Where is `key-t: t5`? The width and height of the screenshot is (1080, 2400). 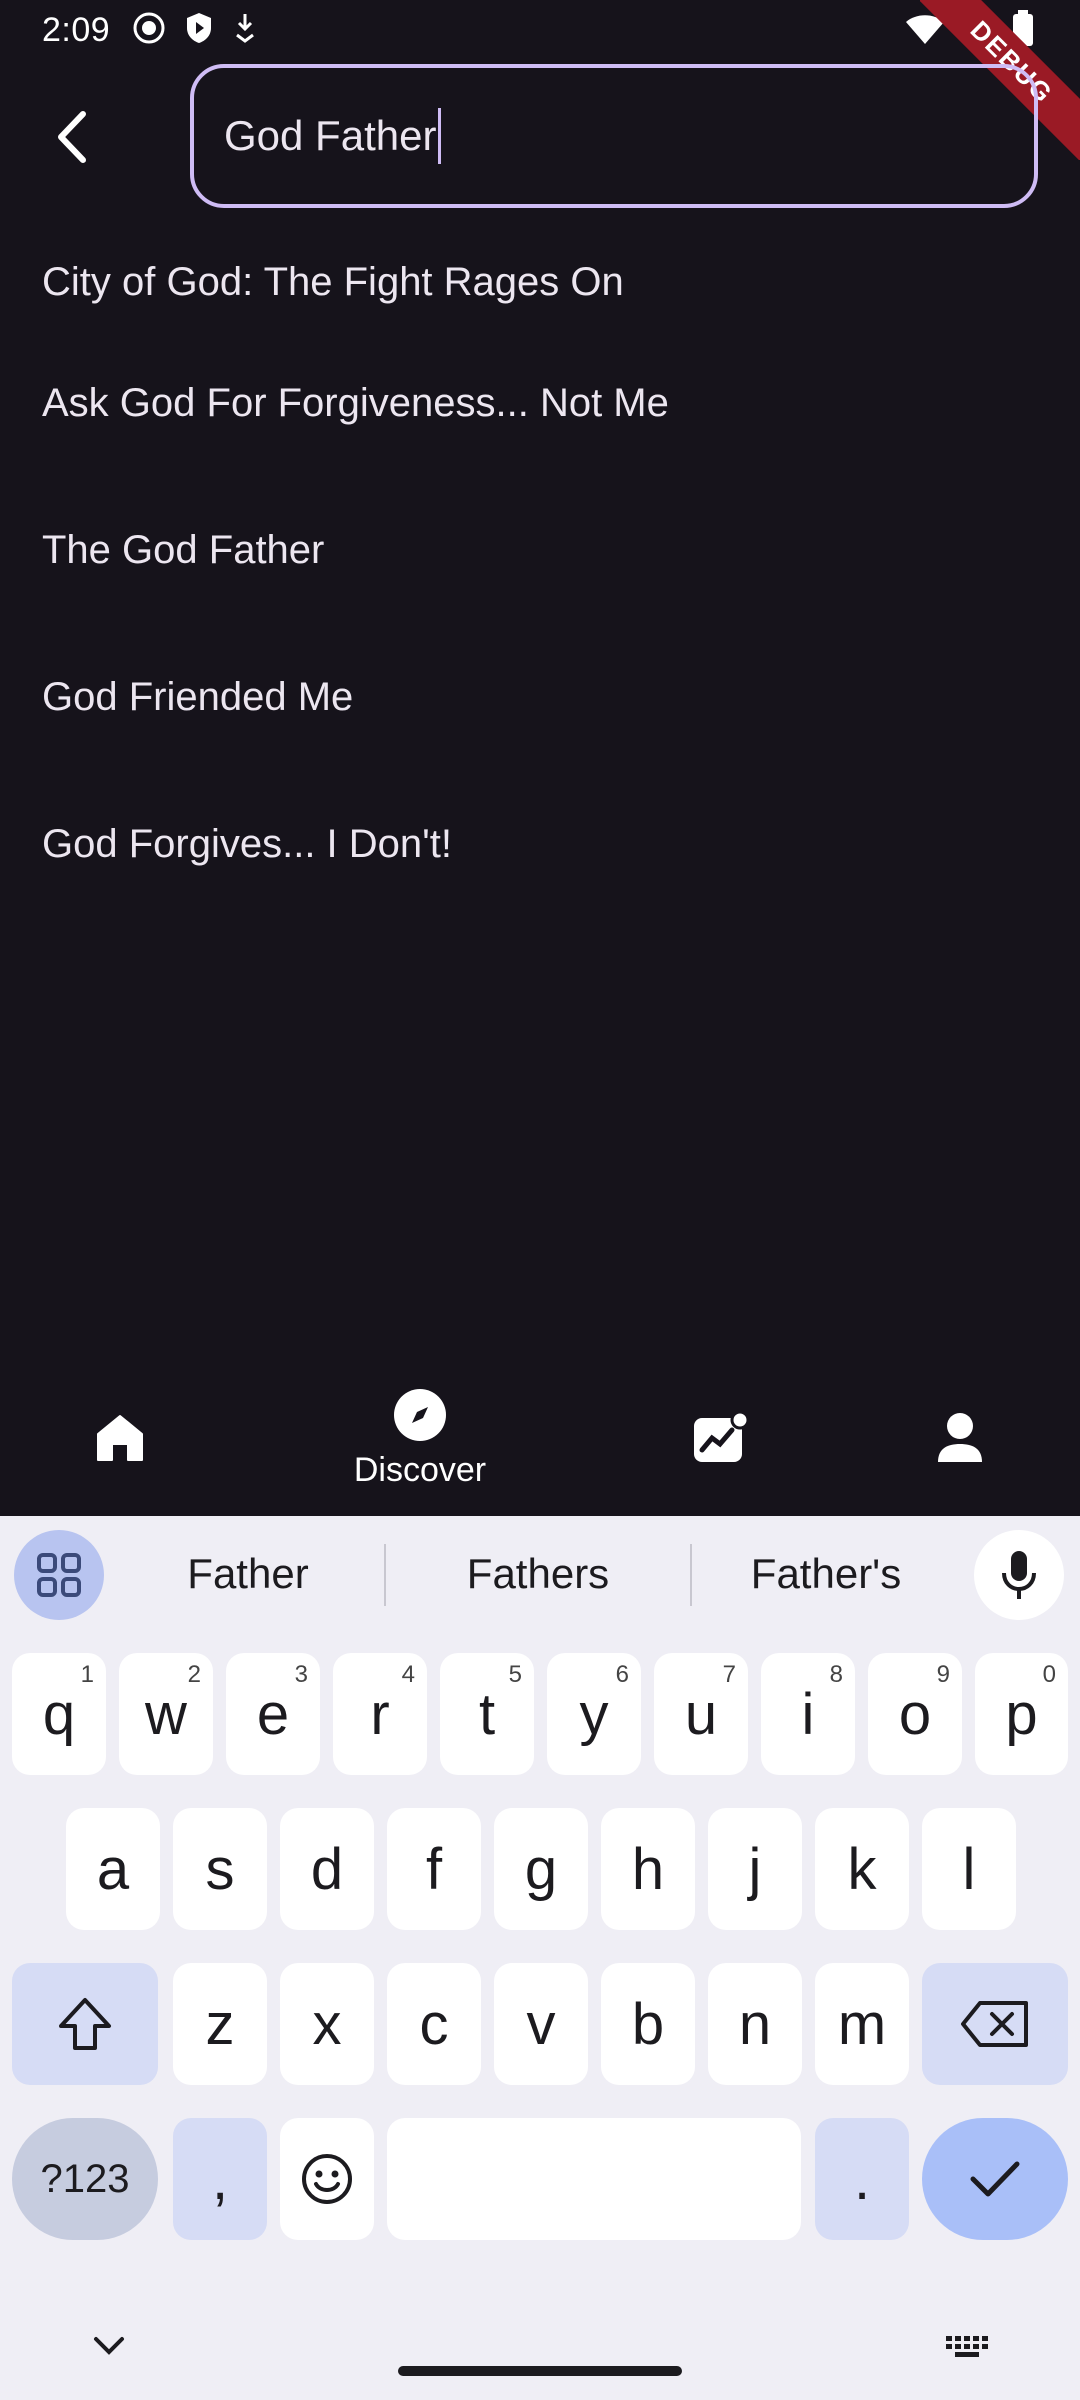 key-t: t5 is located at coordinates (487, 1714).